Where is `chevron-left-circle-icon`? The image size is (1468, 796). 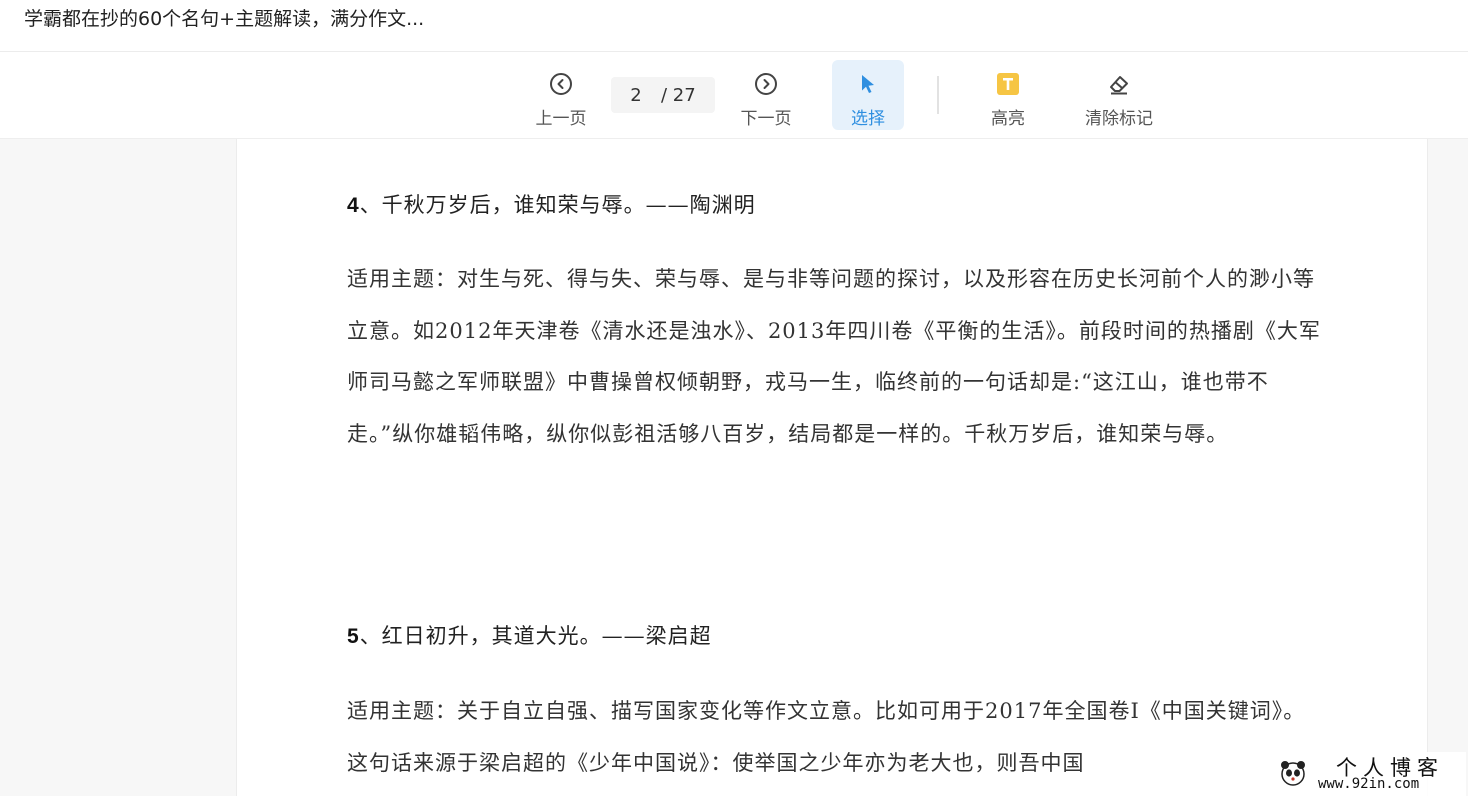
chevron-left-circle-icon is located at coordinates (561, 84).